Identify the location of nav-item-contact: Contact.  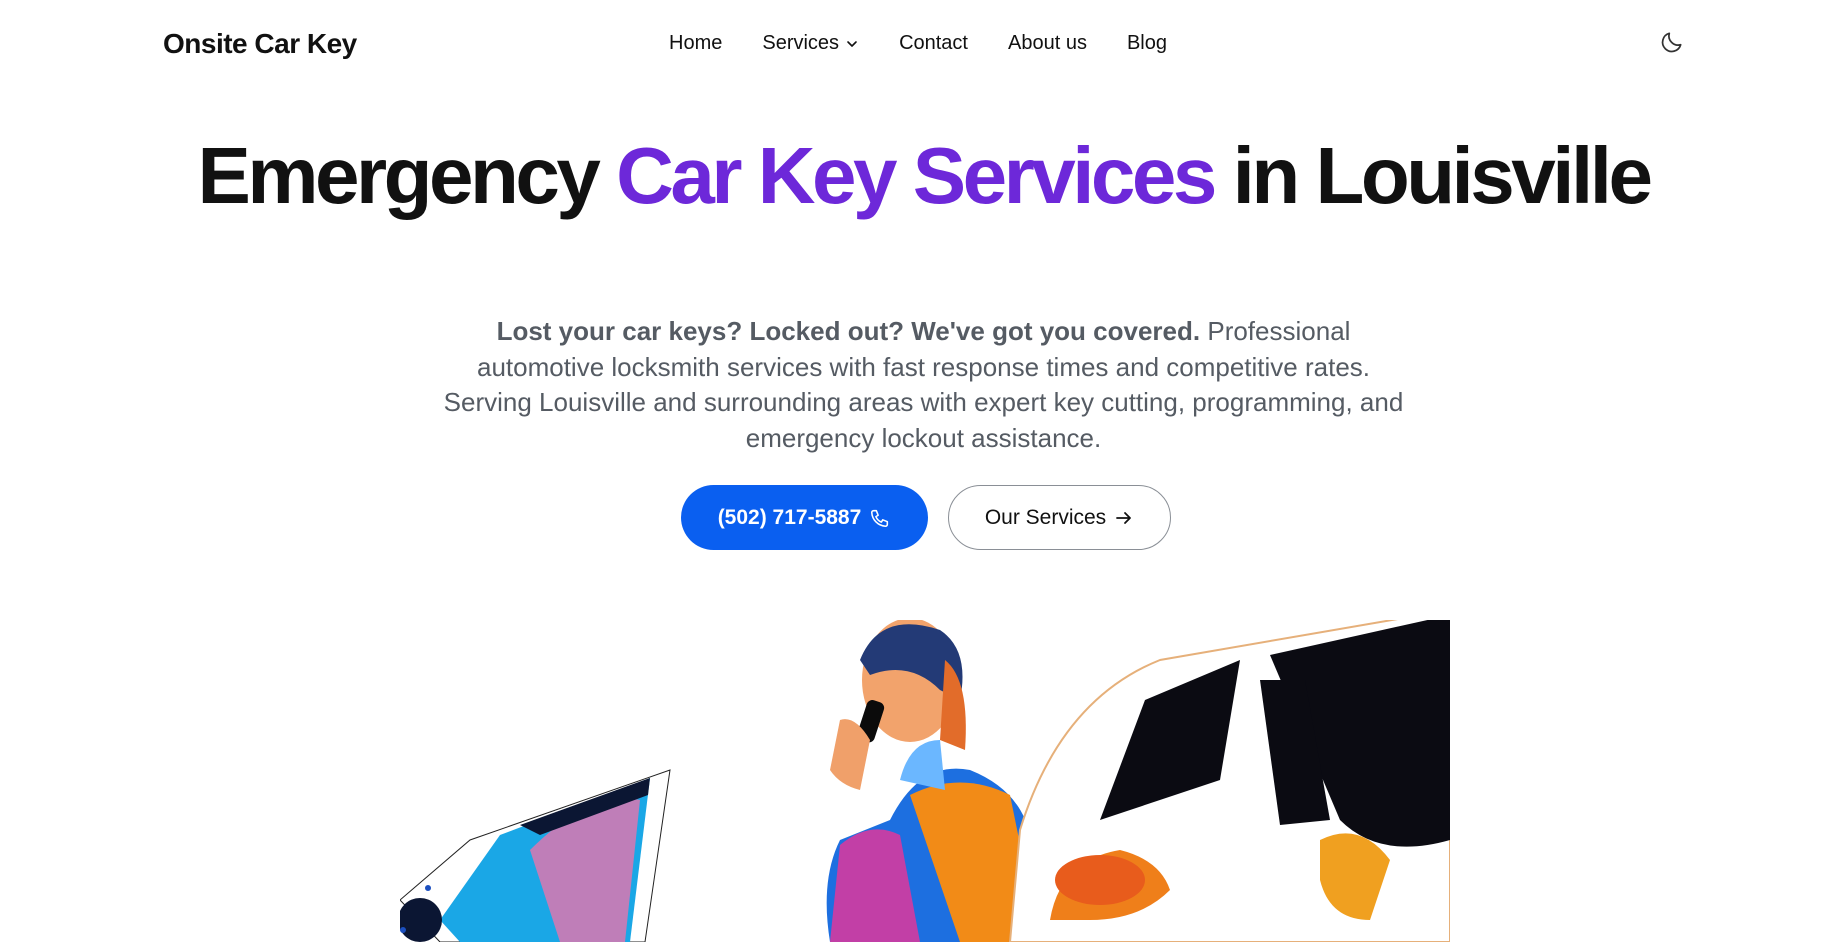
(933, 43).